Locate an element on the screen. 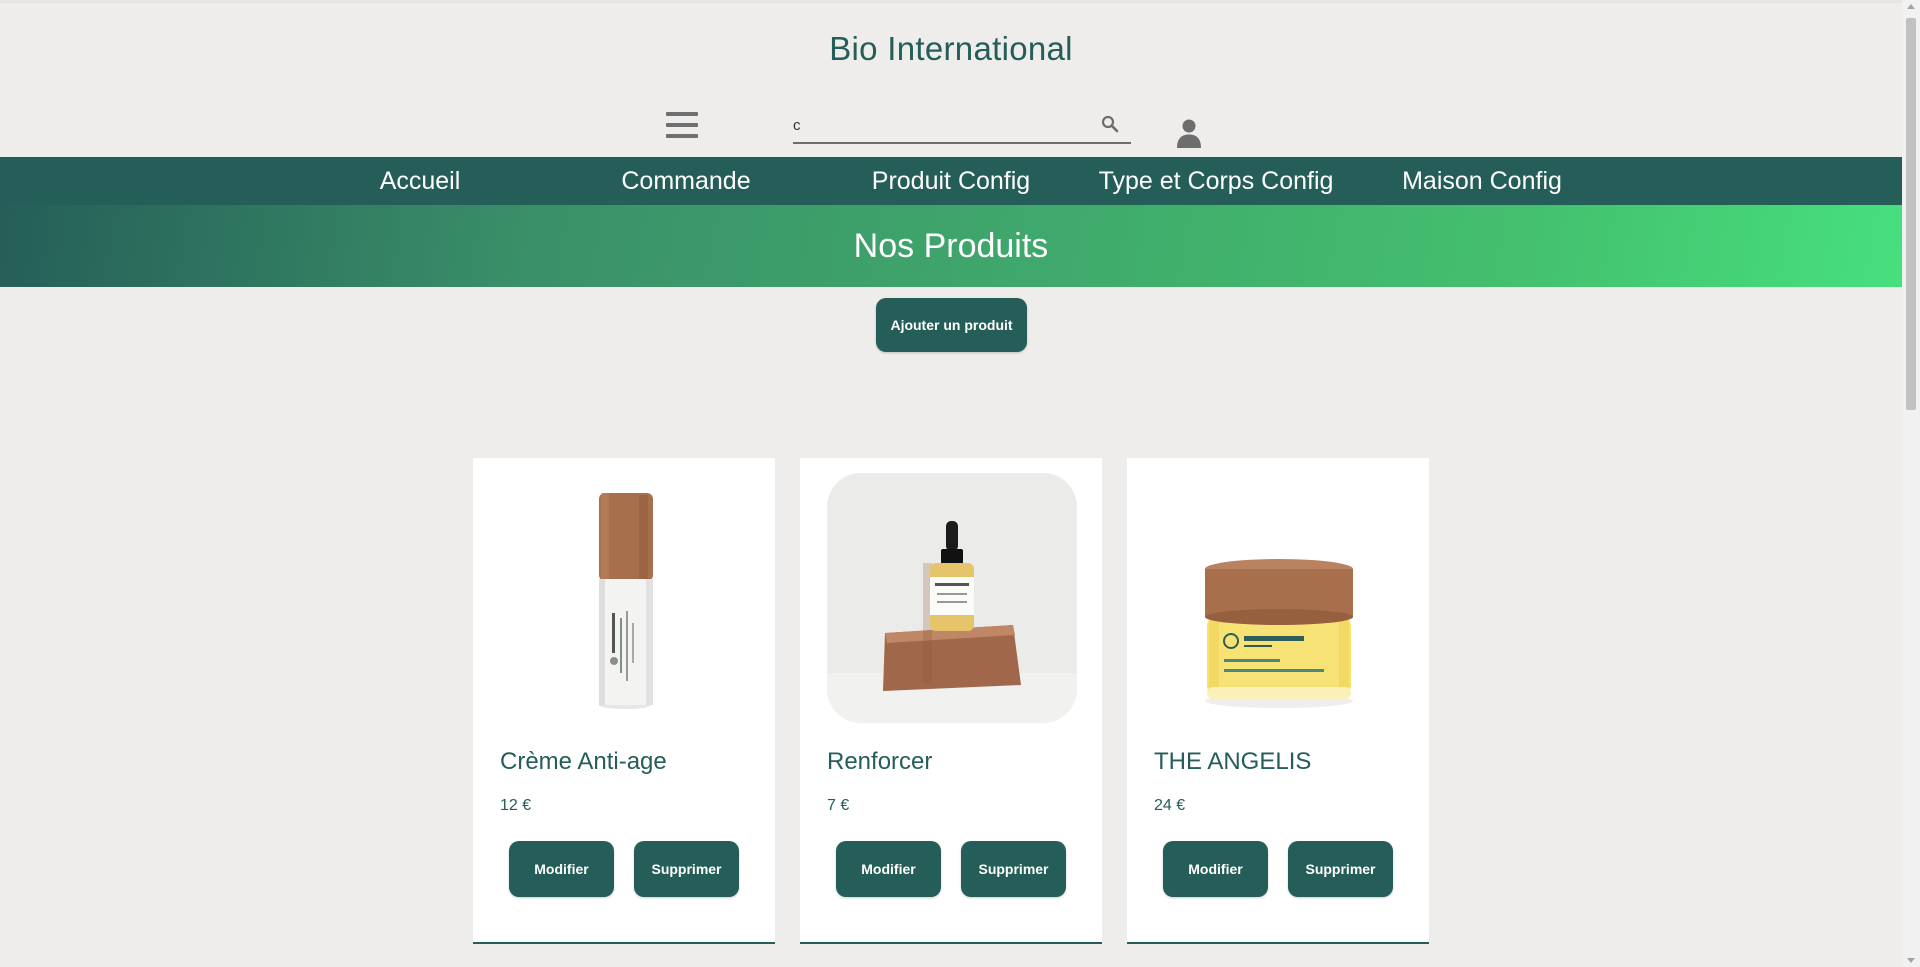 The height and width of the screenshot is (967, 1920). nav-item-produit-config: Produit Config is located at coordinates (951, 181).